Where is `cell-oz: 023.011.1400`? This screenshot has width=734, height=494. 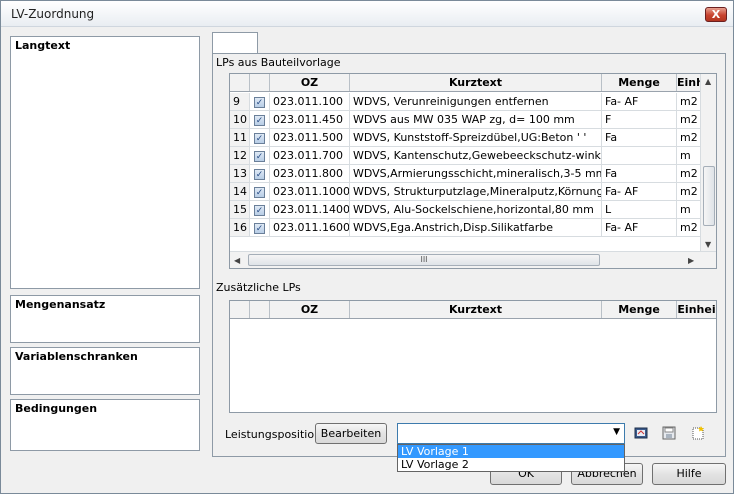 cell-oz: 023.011.1400 is located at coordinates (310, 209).